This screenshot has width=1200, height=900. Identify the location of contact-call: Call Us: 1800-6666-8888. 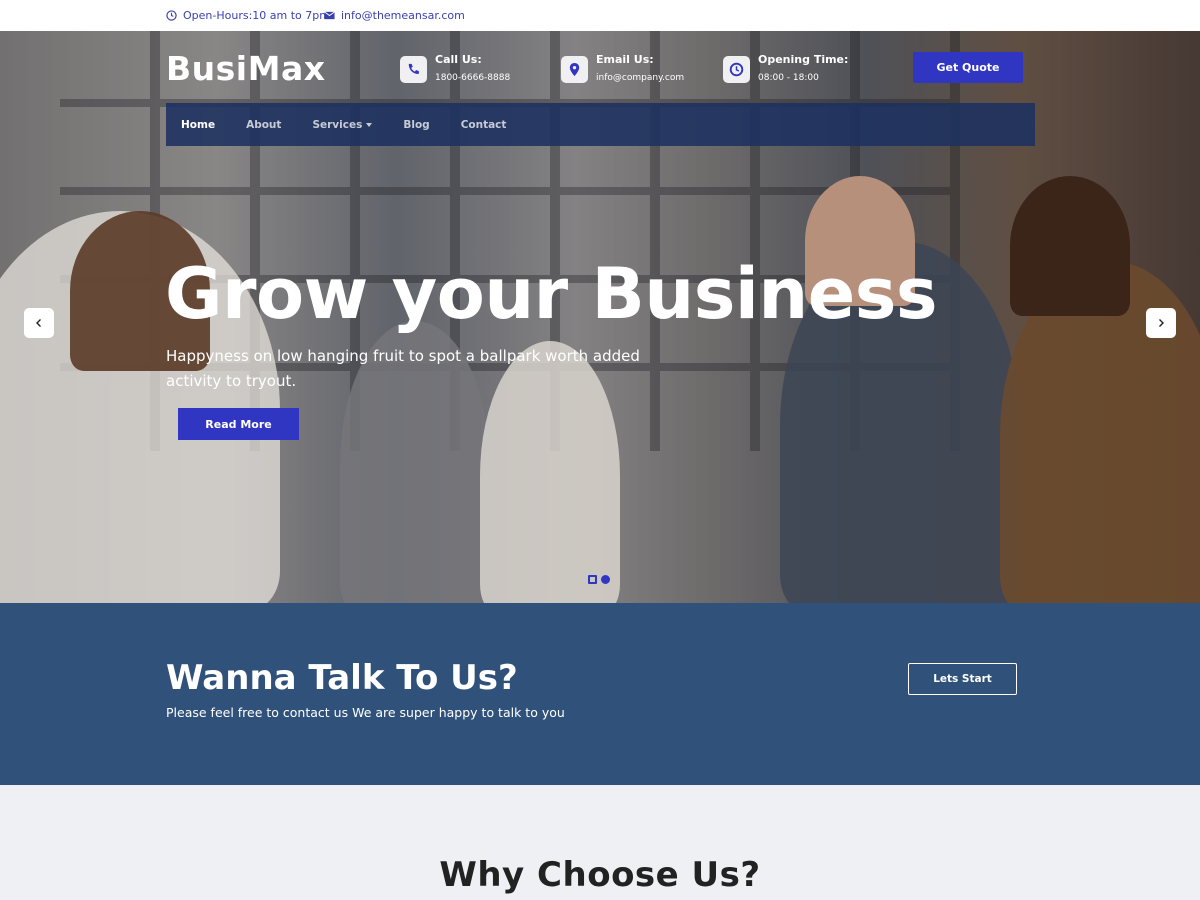
(455, 68).